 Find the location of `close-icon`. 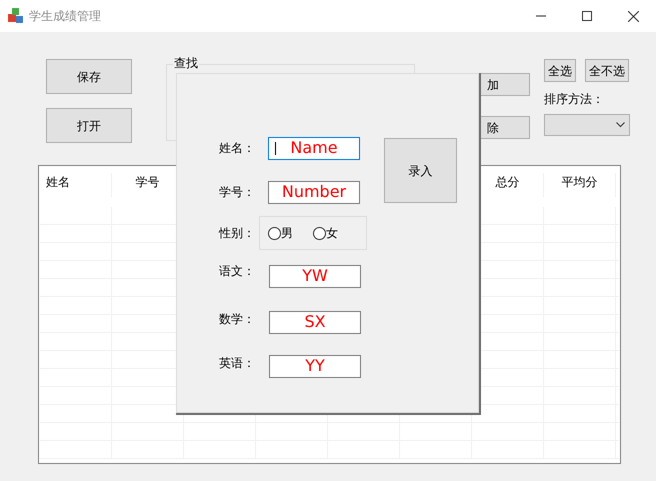

close-icon is located at coordinates (633, 16).